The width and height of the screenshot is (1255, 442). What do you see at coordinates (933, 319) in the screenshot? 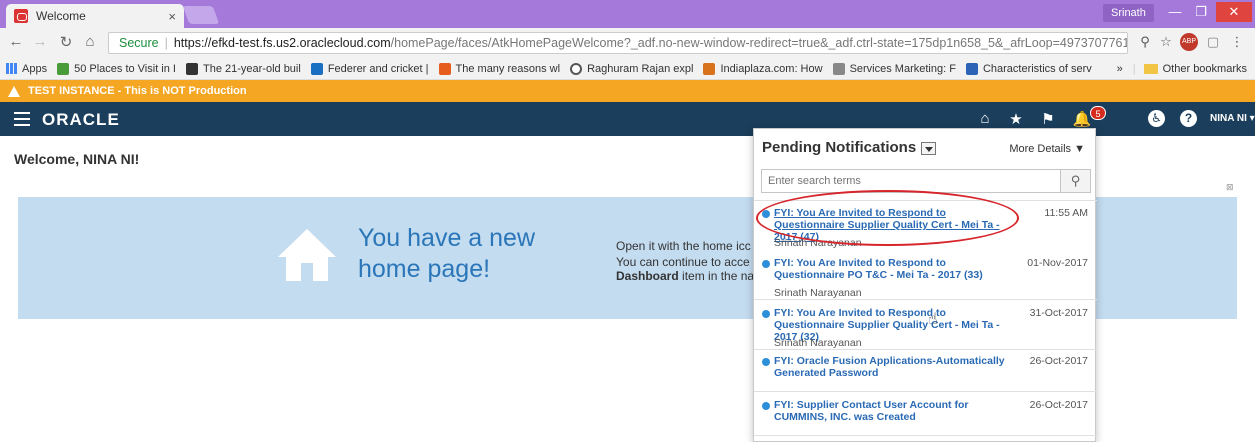
I see `hand-cursor-icon: ☝` at bounding box center [933, 319].